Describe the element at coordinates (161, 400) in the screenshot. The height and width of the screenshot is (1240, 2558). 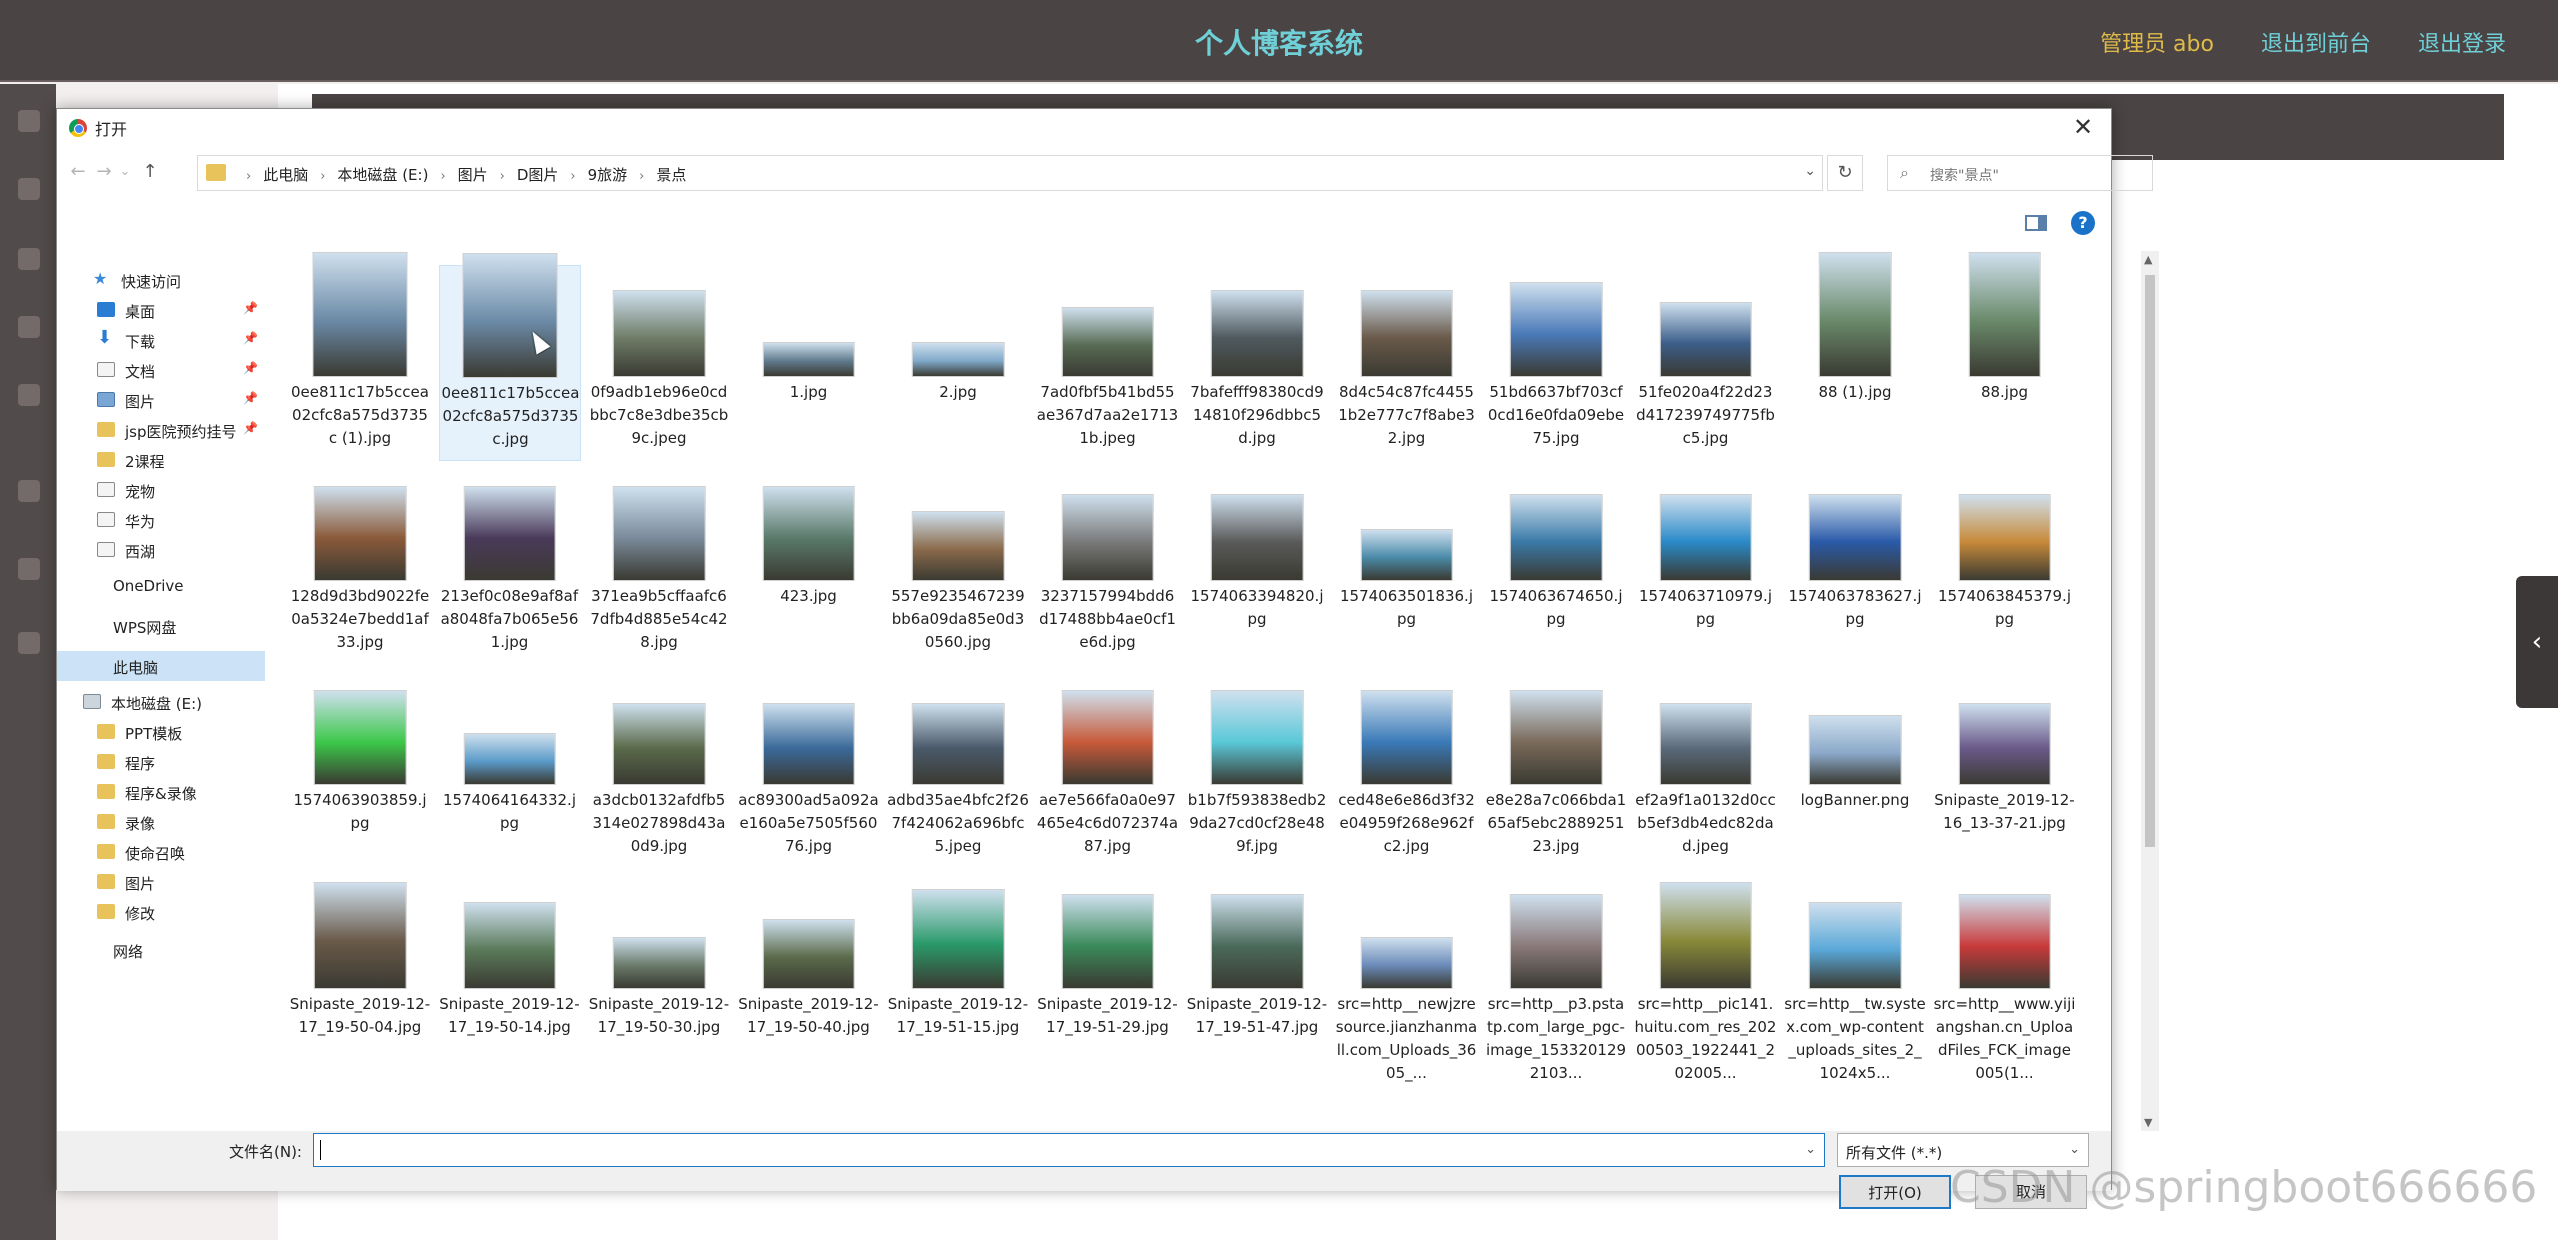
I see `nav-item: 图片 📌` at that location.